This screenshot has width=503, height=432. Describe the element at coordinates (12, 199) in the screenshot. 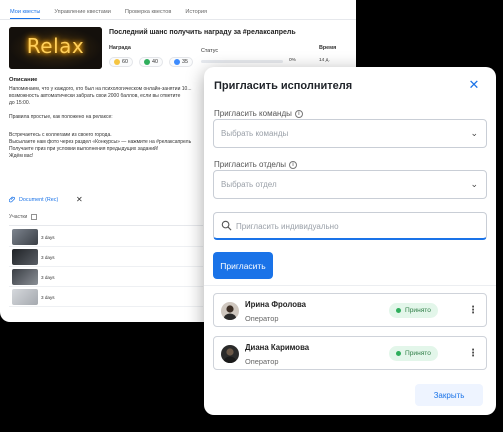

I see `paperclip-icon` at that location.